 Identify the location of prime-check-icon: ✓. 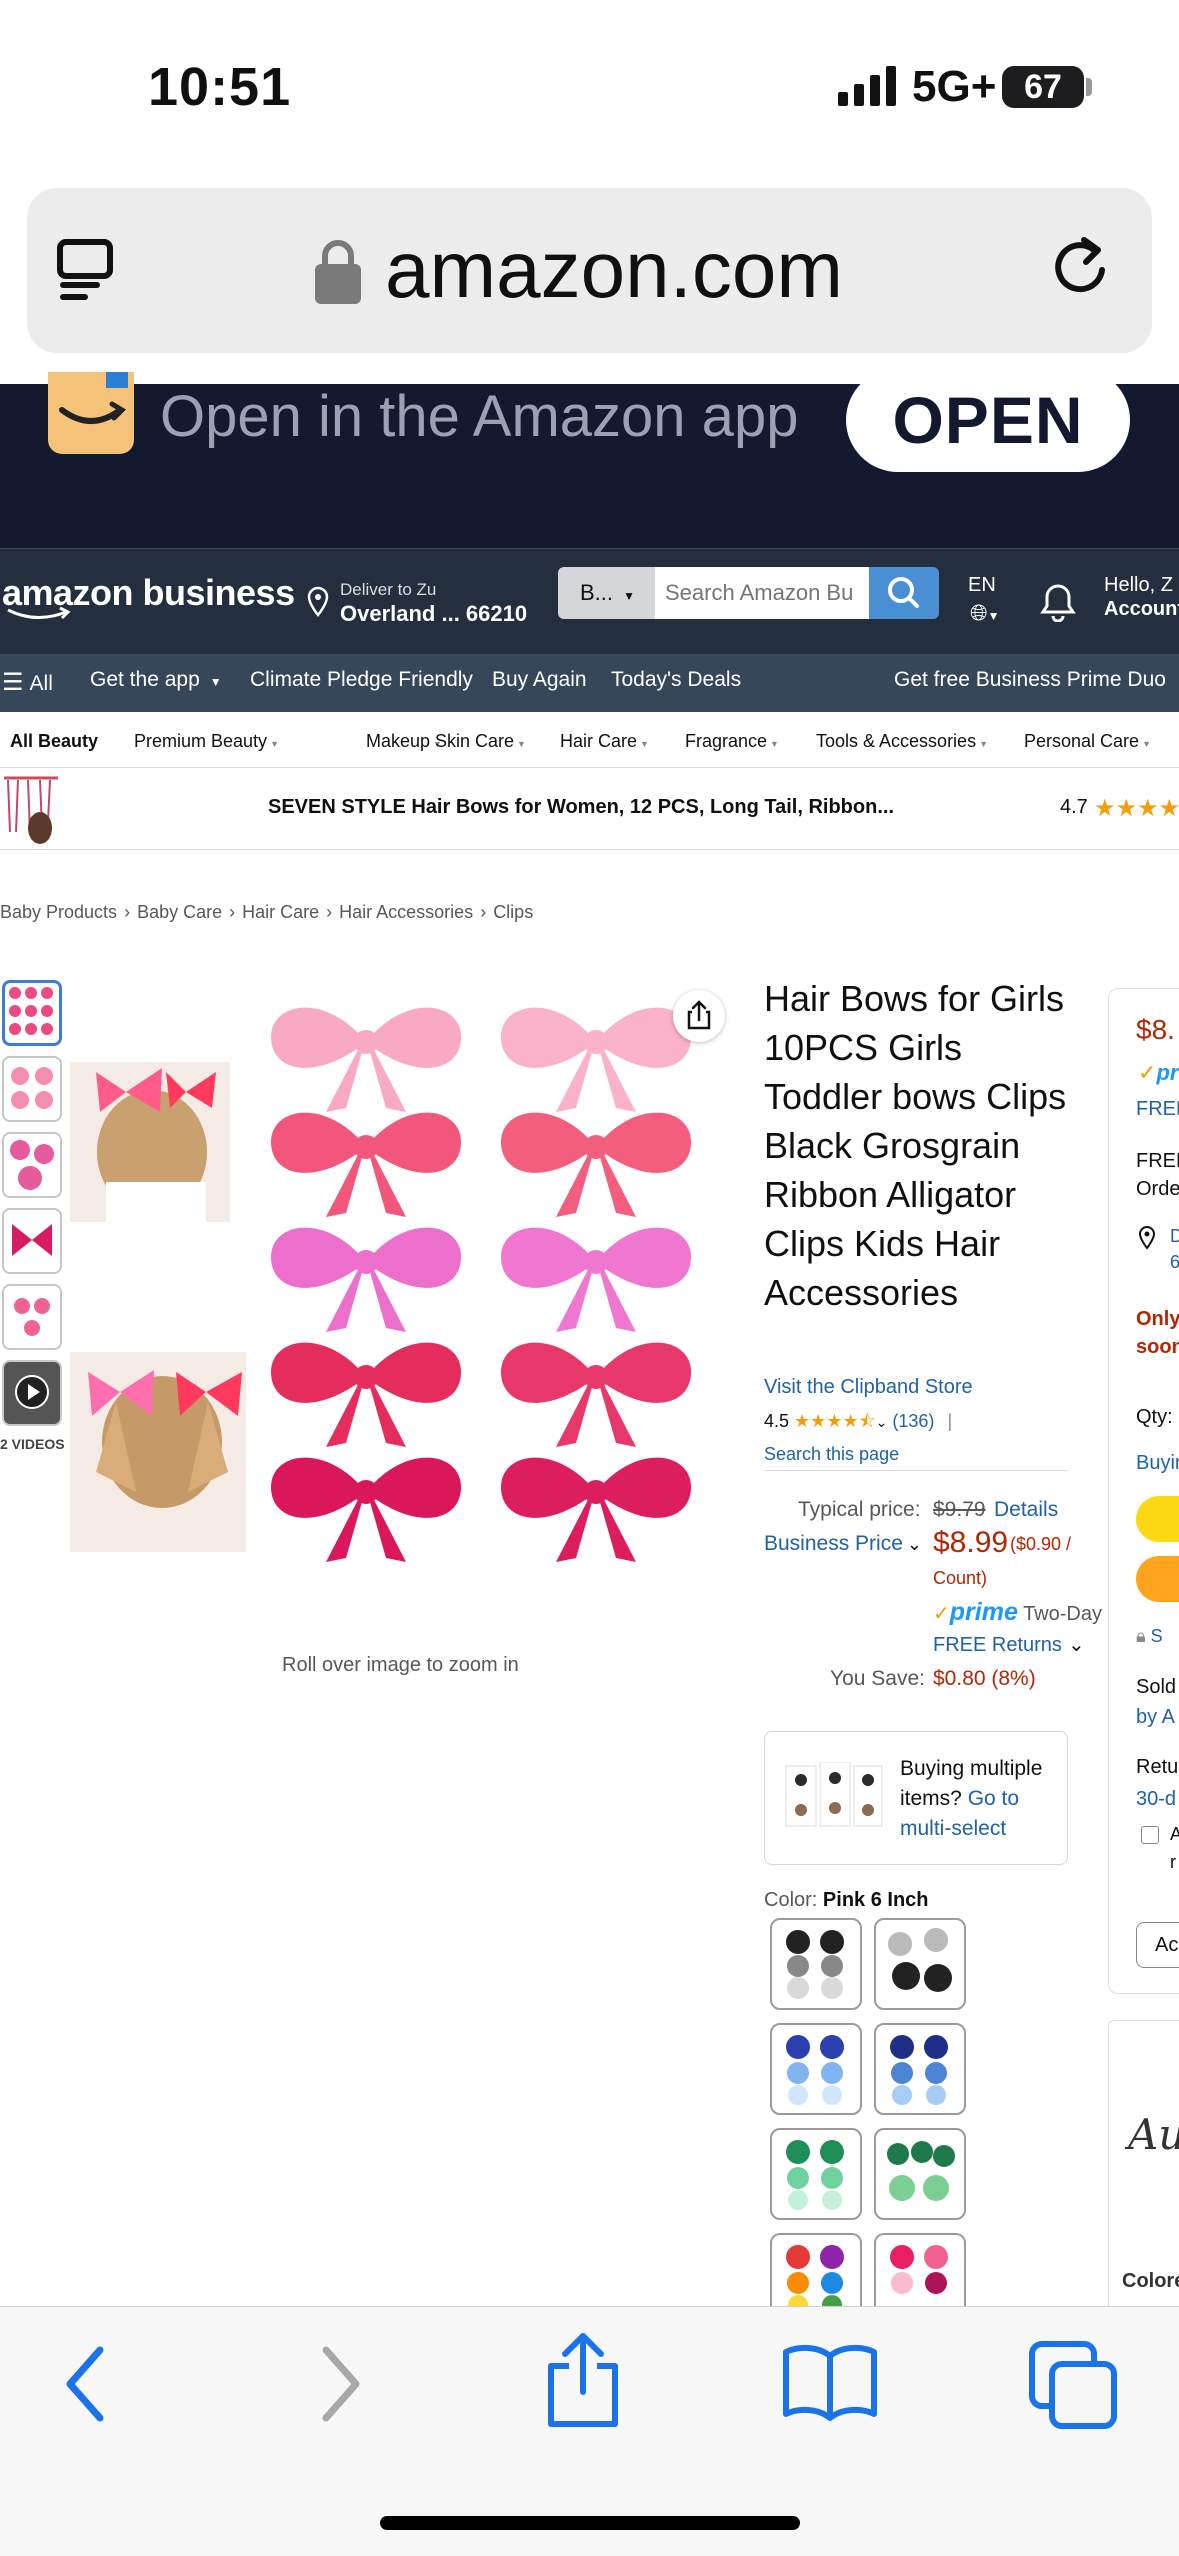
(941, 1614).